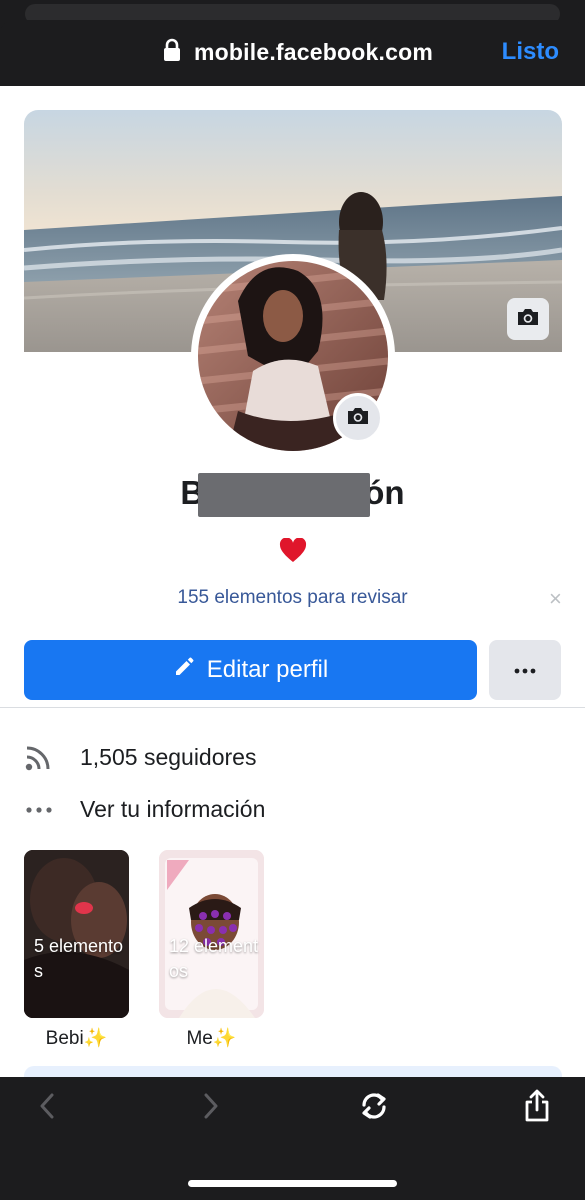  I want to click on highlight-card: 12 elementos, so click(211, 934).